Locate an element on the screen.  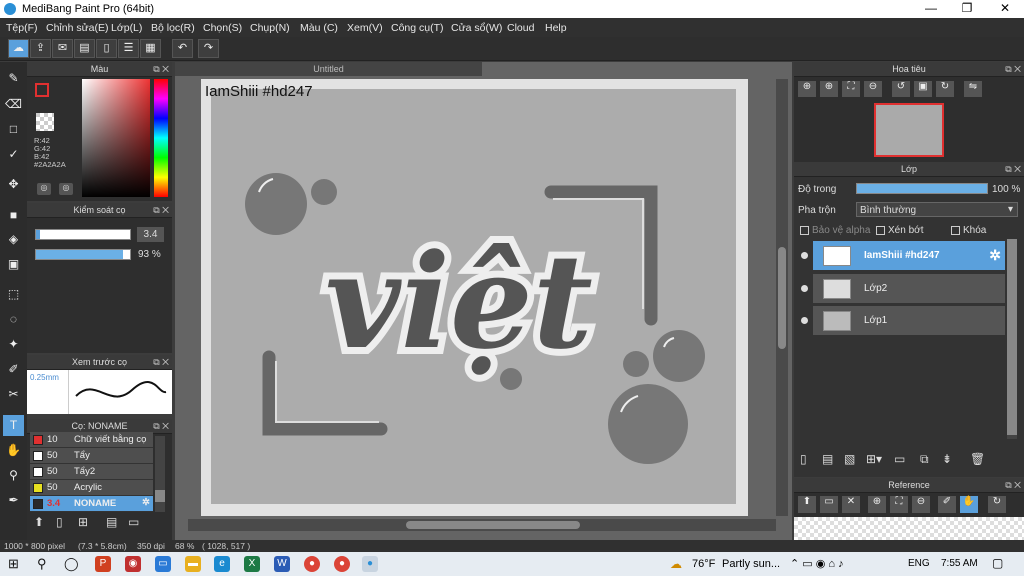
rotate-left-icon: ↺ is located at coordinates (901, 89).